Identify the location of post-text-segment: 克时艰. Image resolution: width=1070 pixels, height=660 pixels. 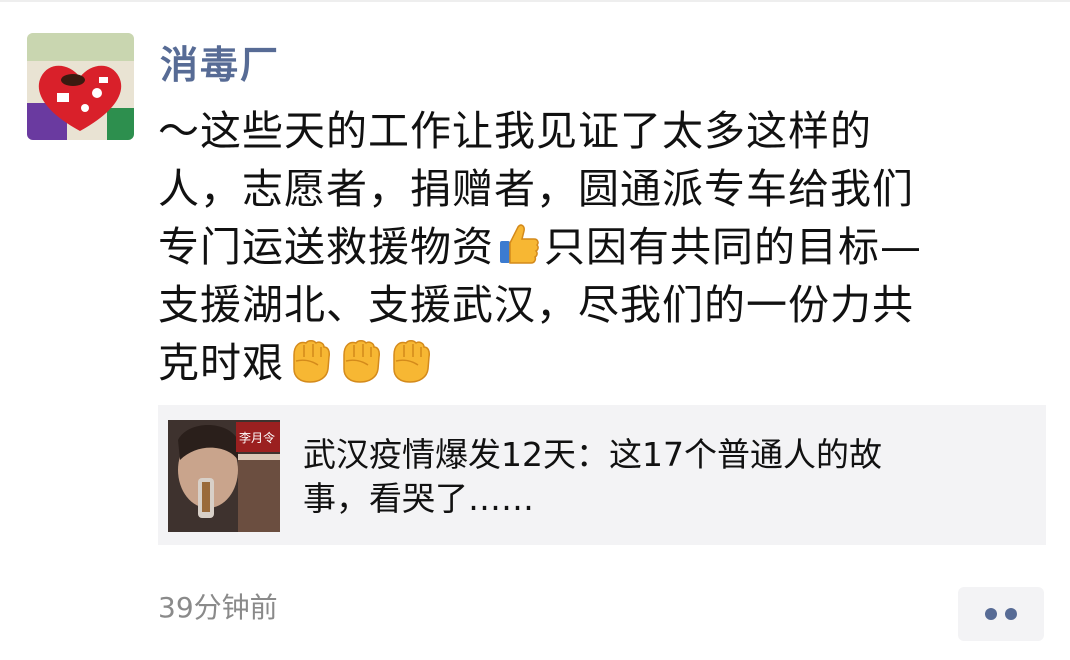
(221, 363).